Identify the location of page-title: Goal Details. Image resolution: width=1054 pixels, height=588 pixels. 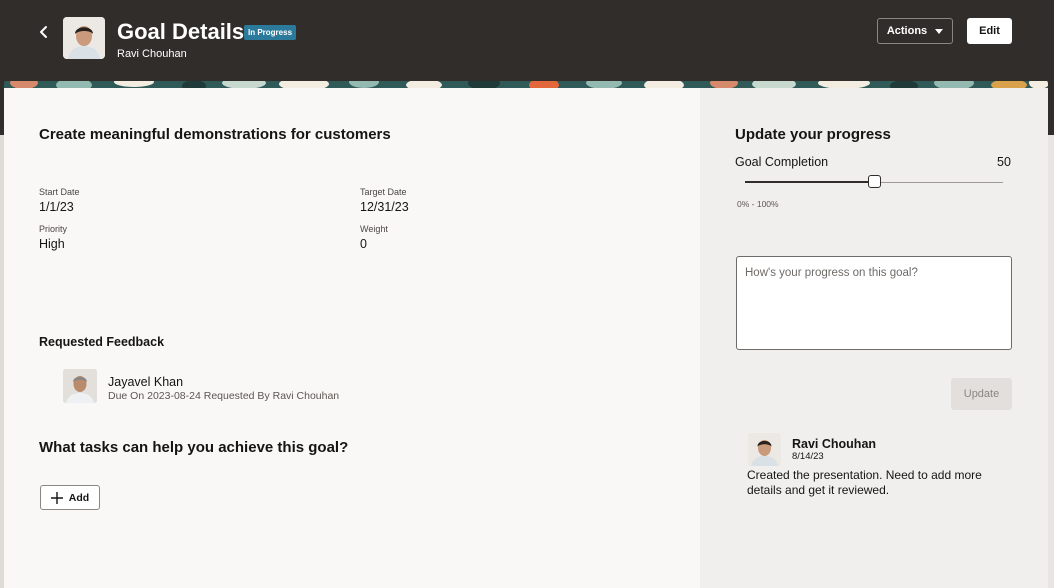
(181, 31).